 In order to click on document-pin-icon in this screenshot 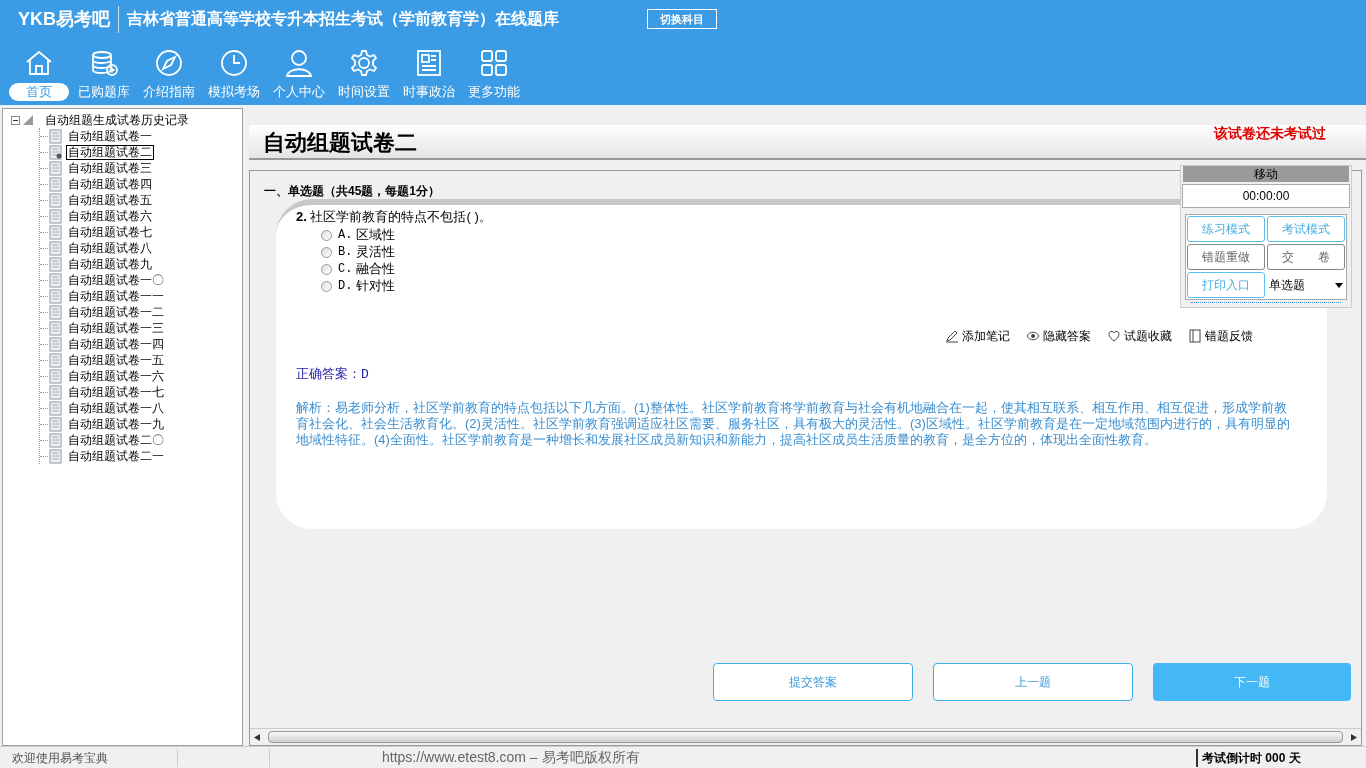, I will do `click(55, 152)`.